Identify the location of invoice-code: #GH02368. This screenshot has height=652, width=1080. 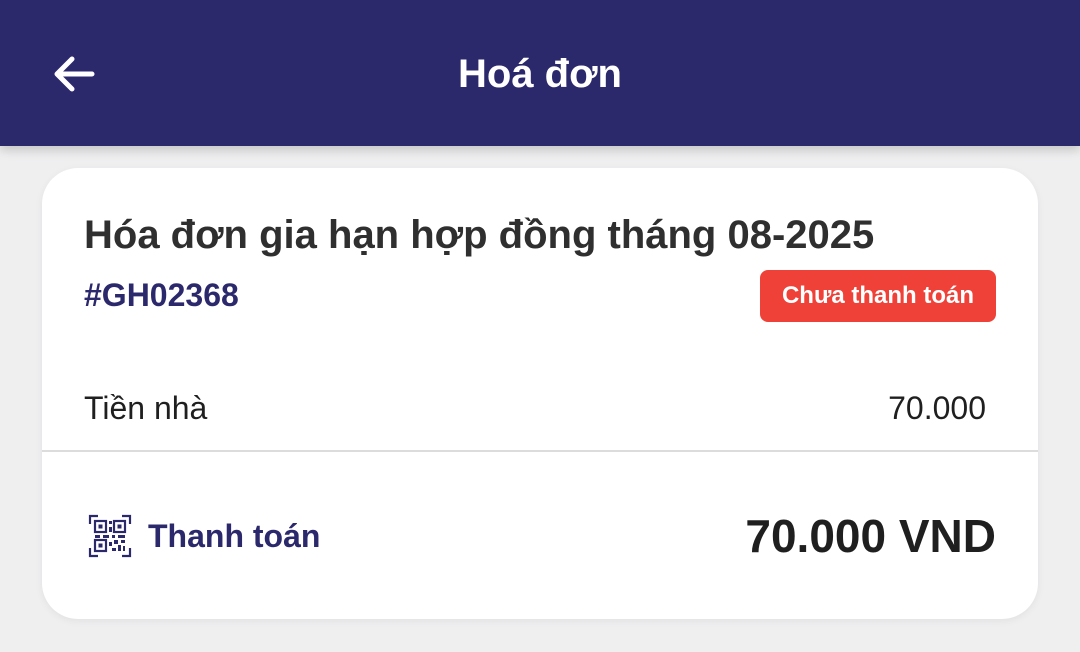
(161, 295).